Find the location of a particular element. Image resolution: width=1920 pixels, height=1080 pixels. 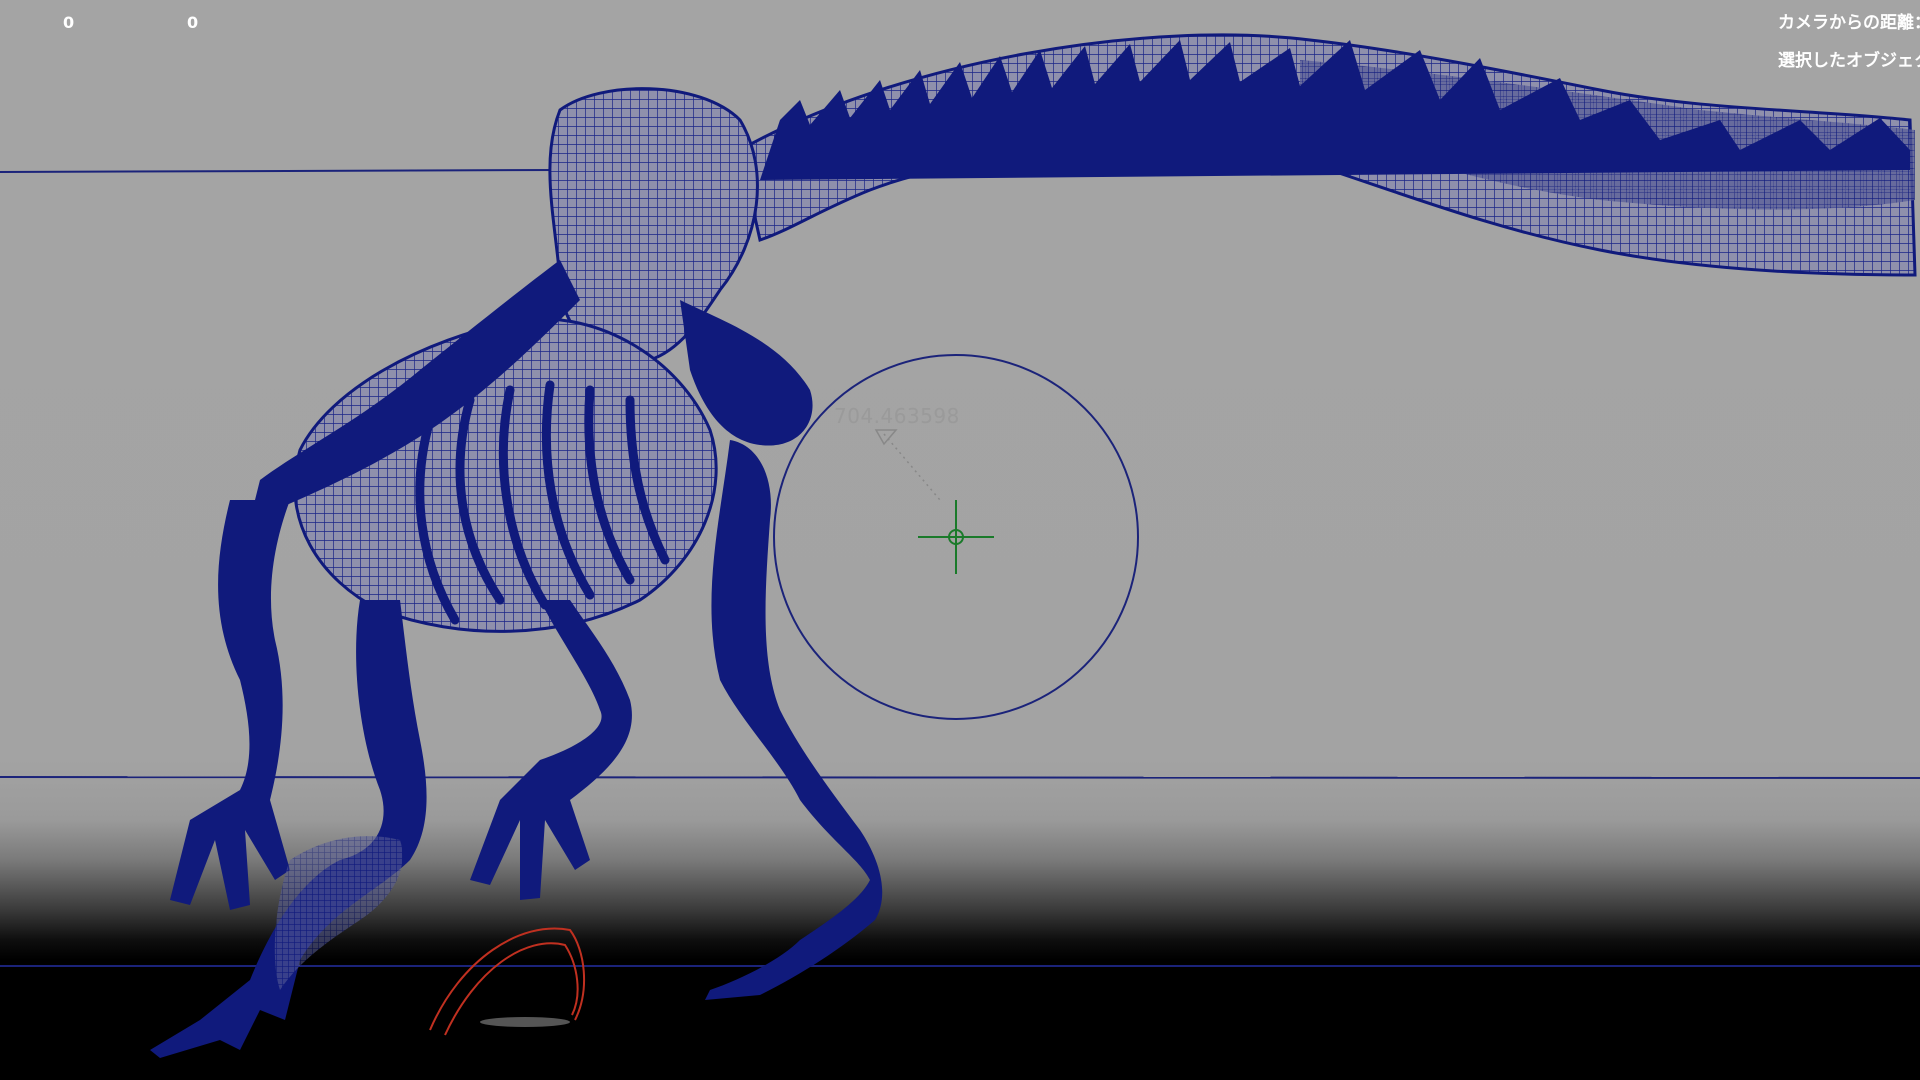

front-limb-left is located at coordinates (230, 705).